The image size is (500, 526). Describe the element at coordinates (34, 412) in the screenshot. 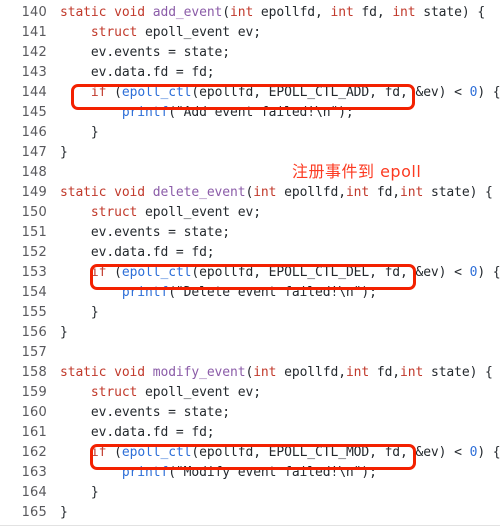

I see `line-number: 160` at that location.